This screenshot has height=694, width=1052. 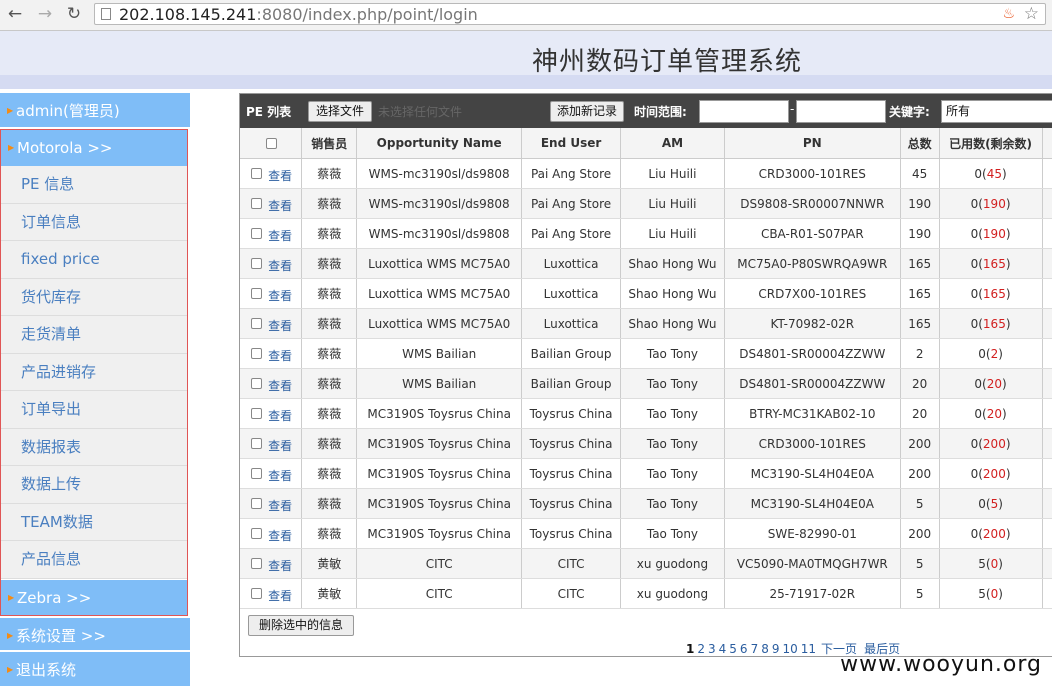 What do you see at coordinates (776, 649) in the screenshot?
I see `page-link: 9` at bounding box center [776, 649].